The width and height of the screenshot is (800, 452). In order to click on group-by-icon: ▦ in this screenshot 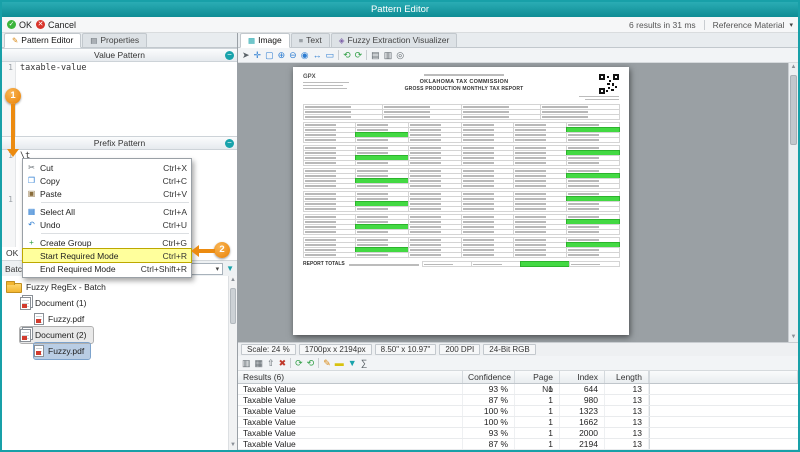, I will do `click(259, 363)`.